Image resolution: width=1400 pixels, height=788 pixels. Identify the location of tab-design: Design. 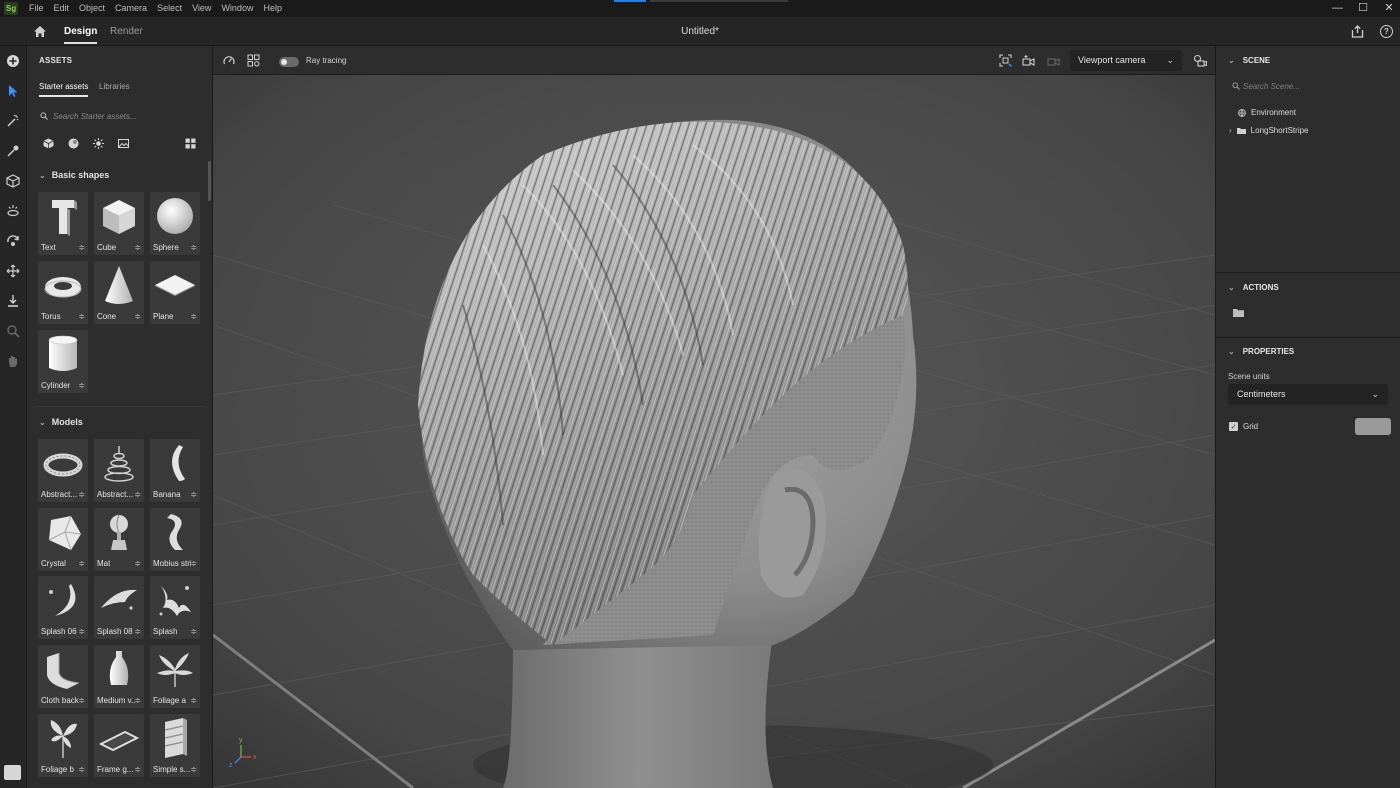
(81, 31).